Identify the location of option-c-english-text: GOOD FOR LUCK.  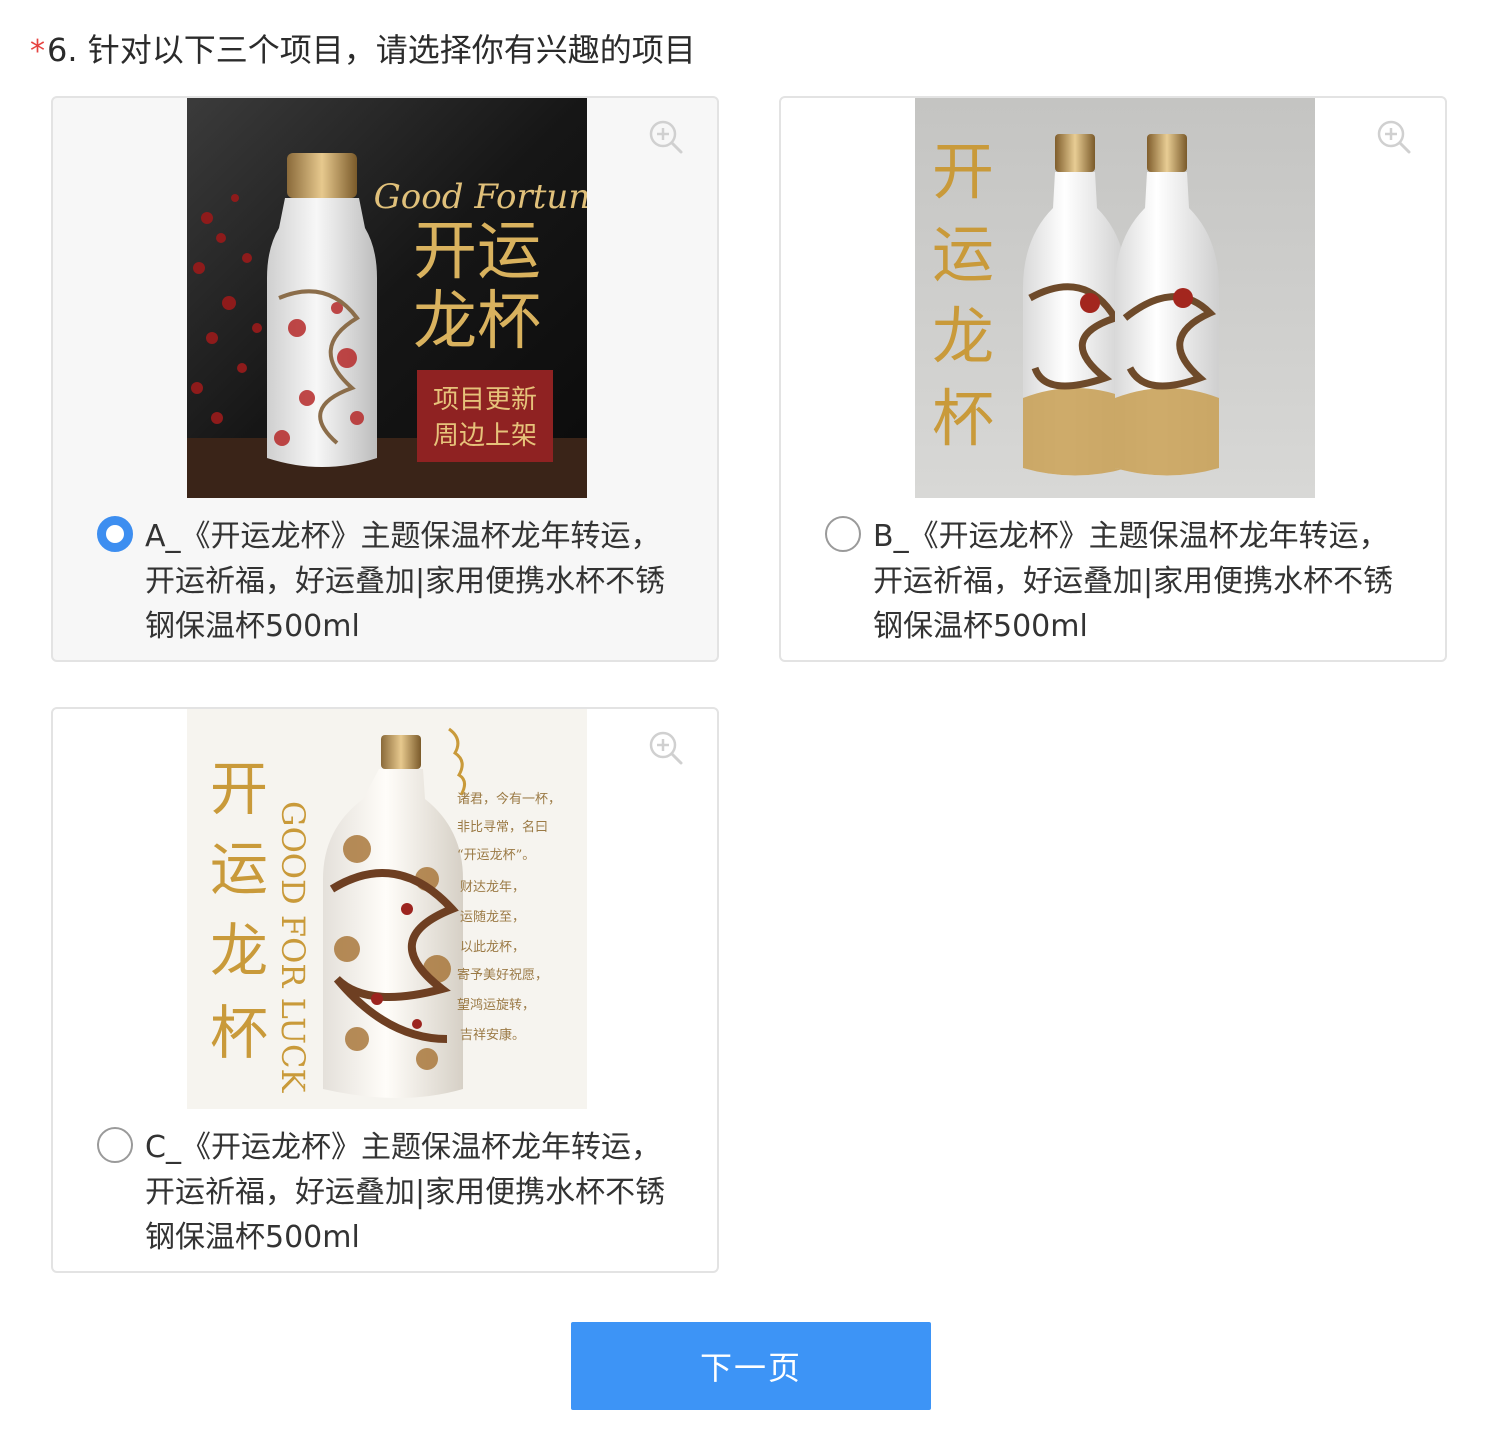
(293, 947).